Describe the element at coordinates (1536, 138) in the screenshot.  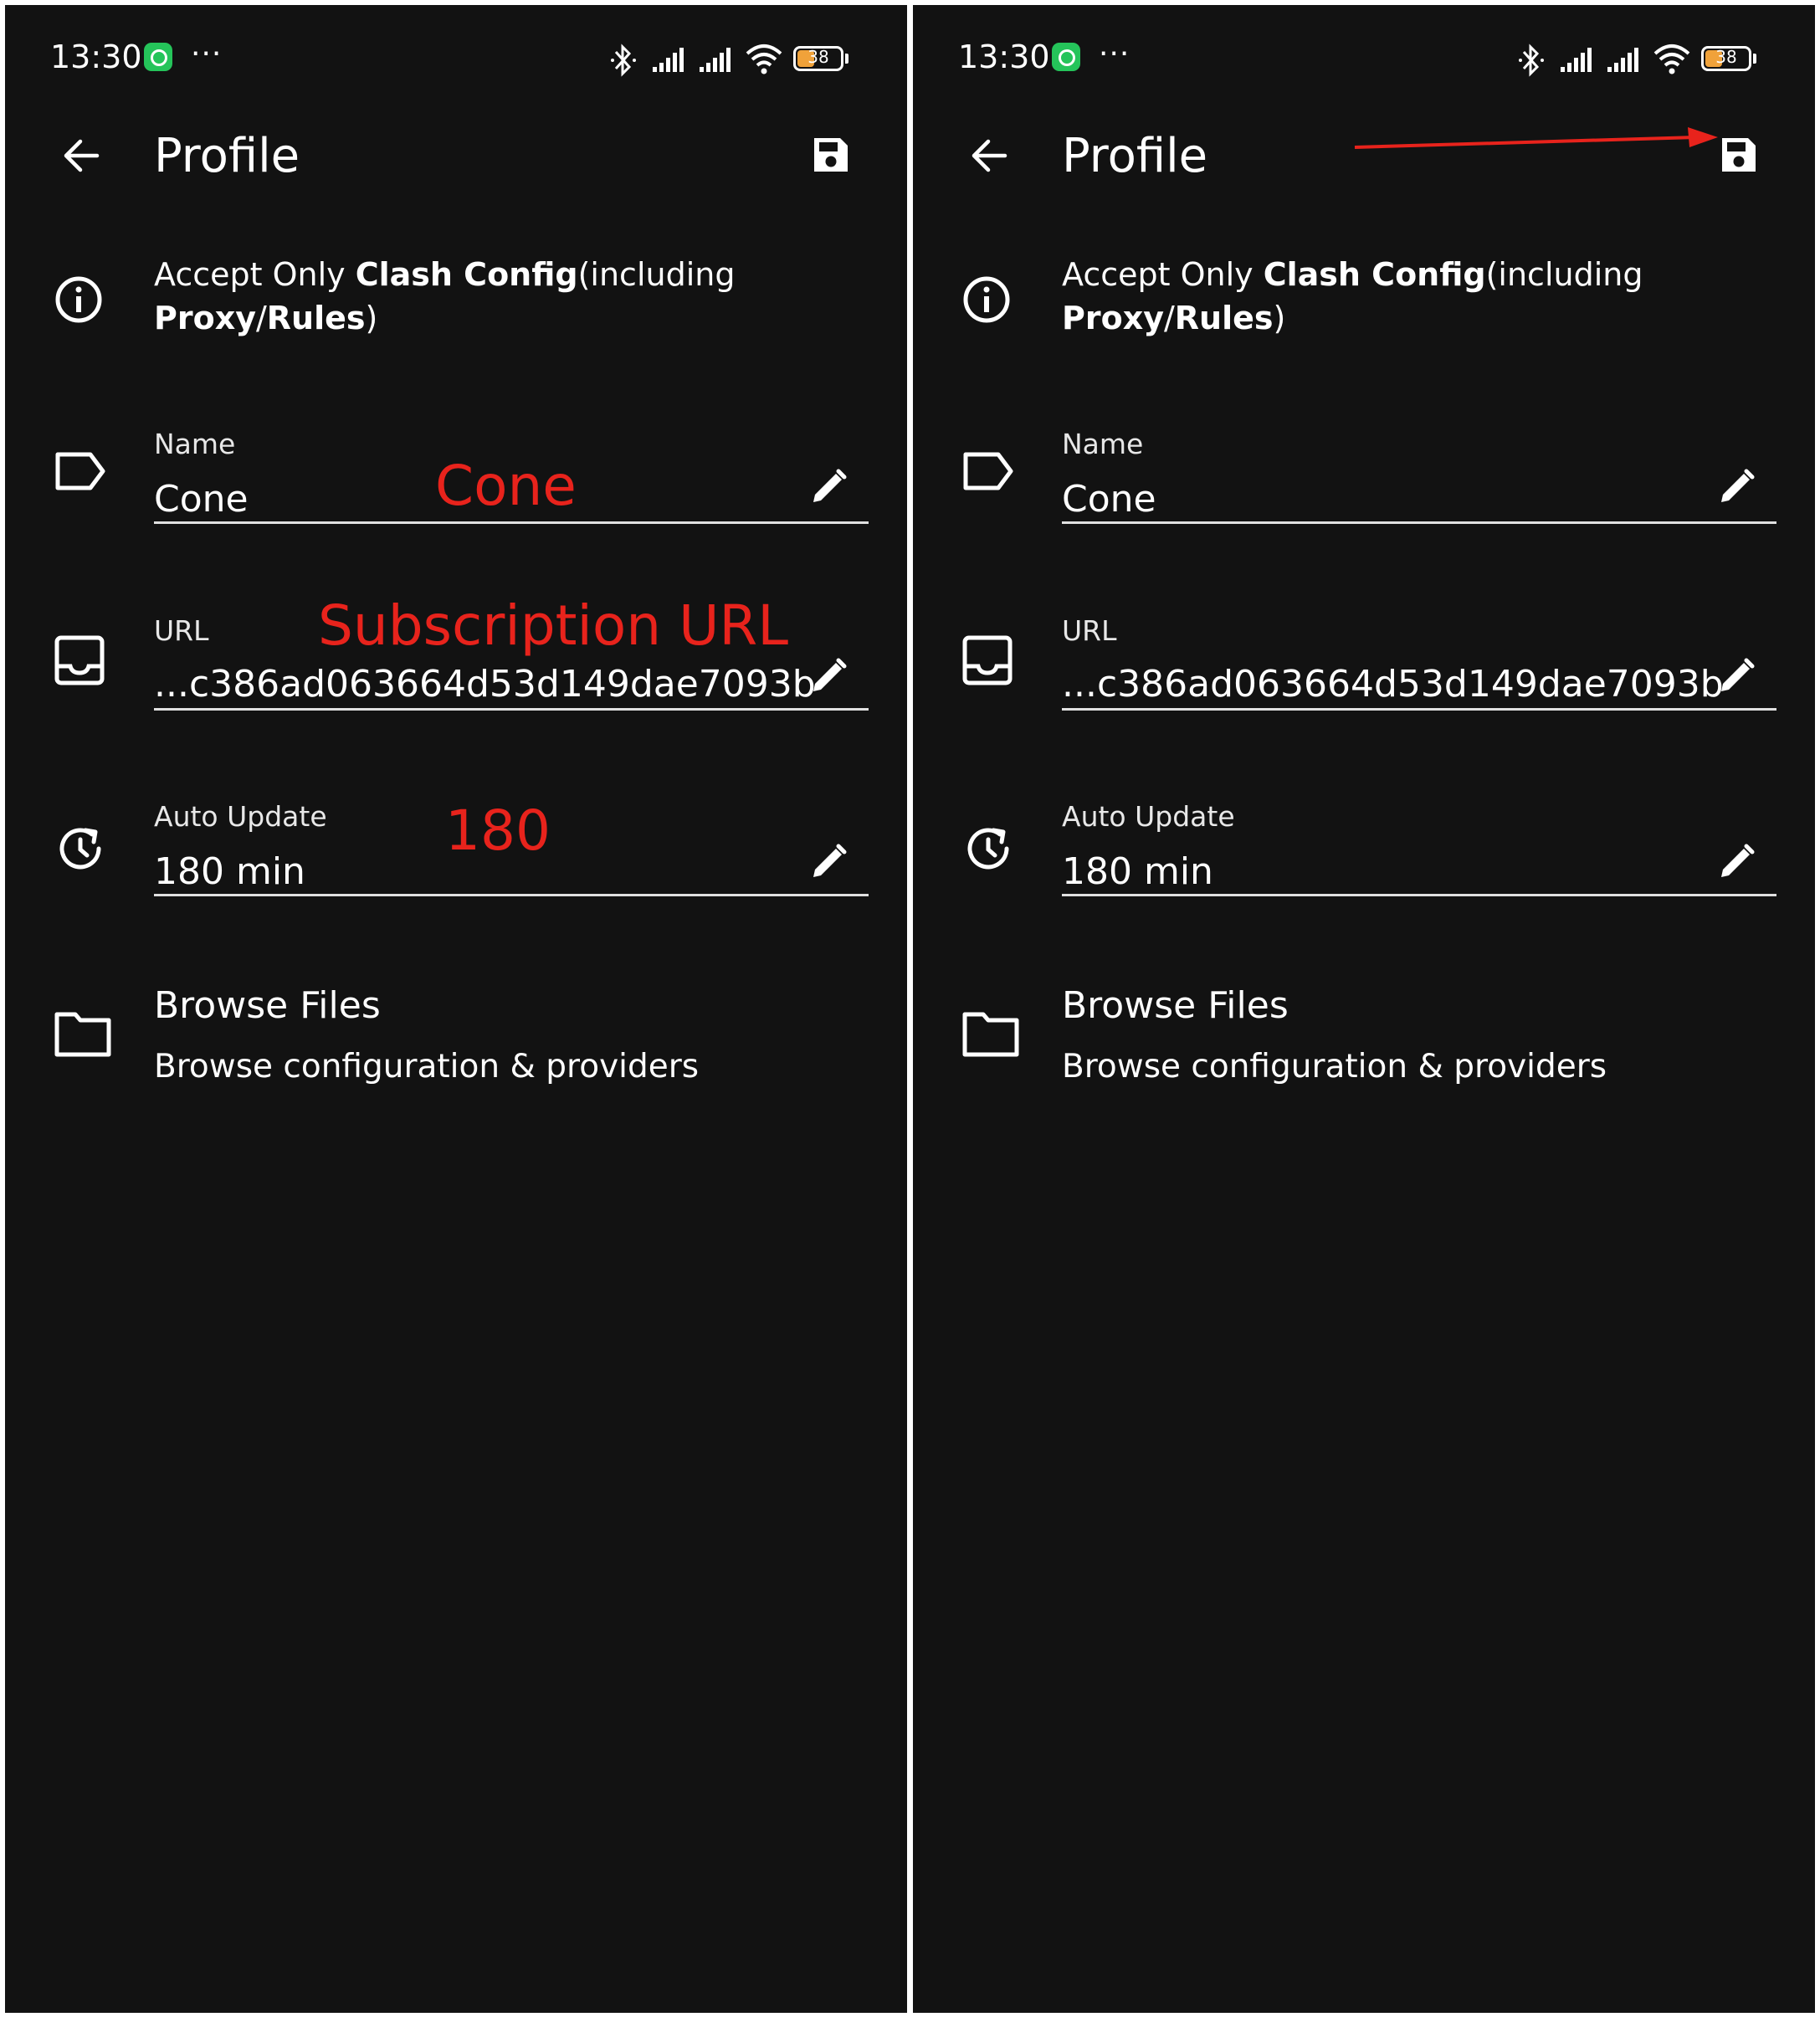
I see `annotation-arrow` at that location.